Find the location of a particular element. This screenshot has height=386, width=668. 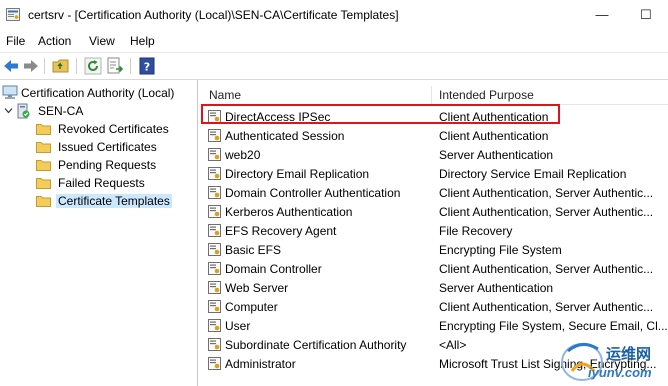

maximize-button: ☐ is located at coordinates (646, 15).